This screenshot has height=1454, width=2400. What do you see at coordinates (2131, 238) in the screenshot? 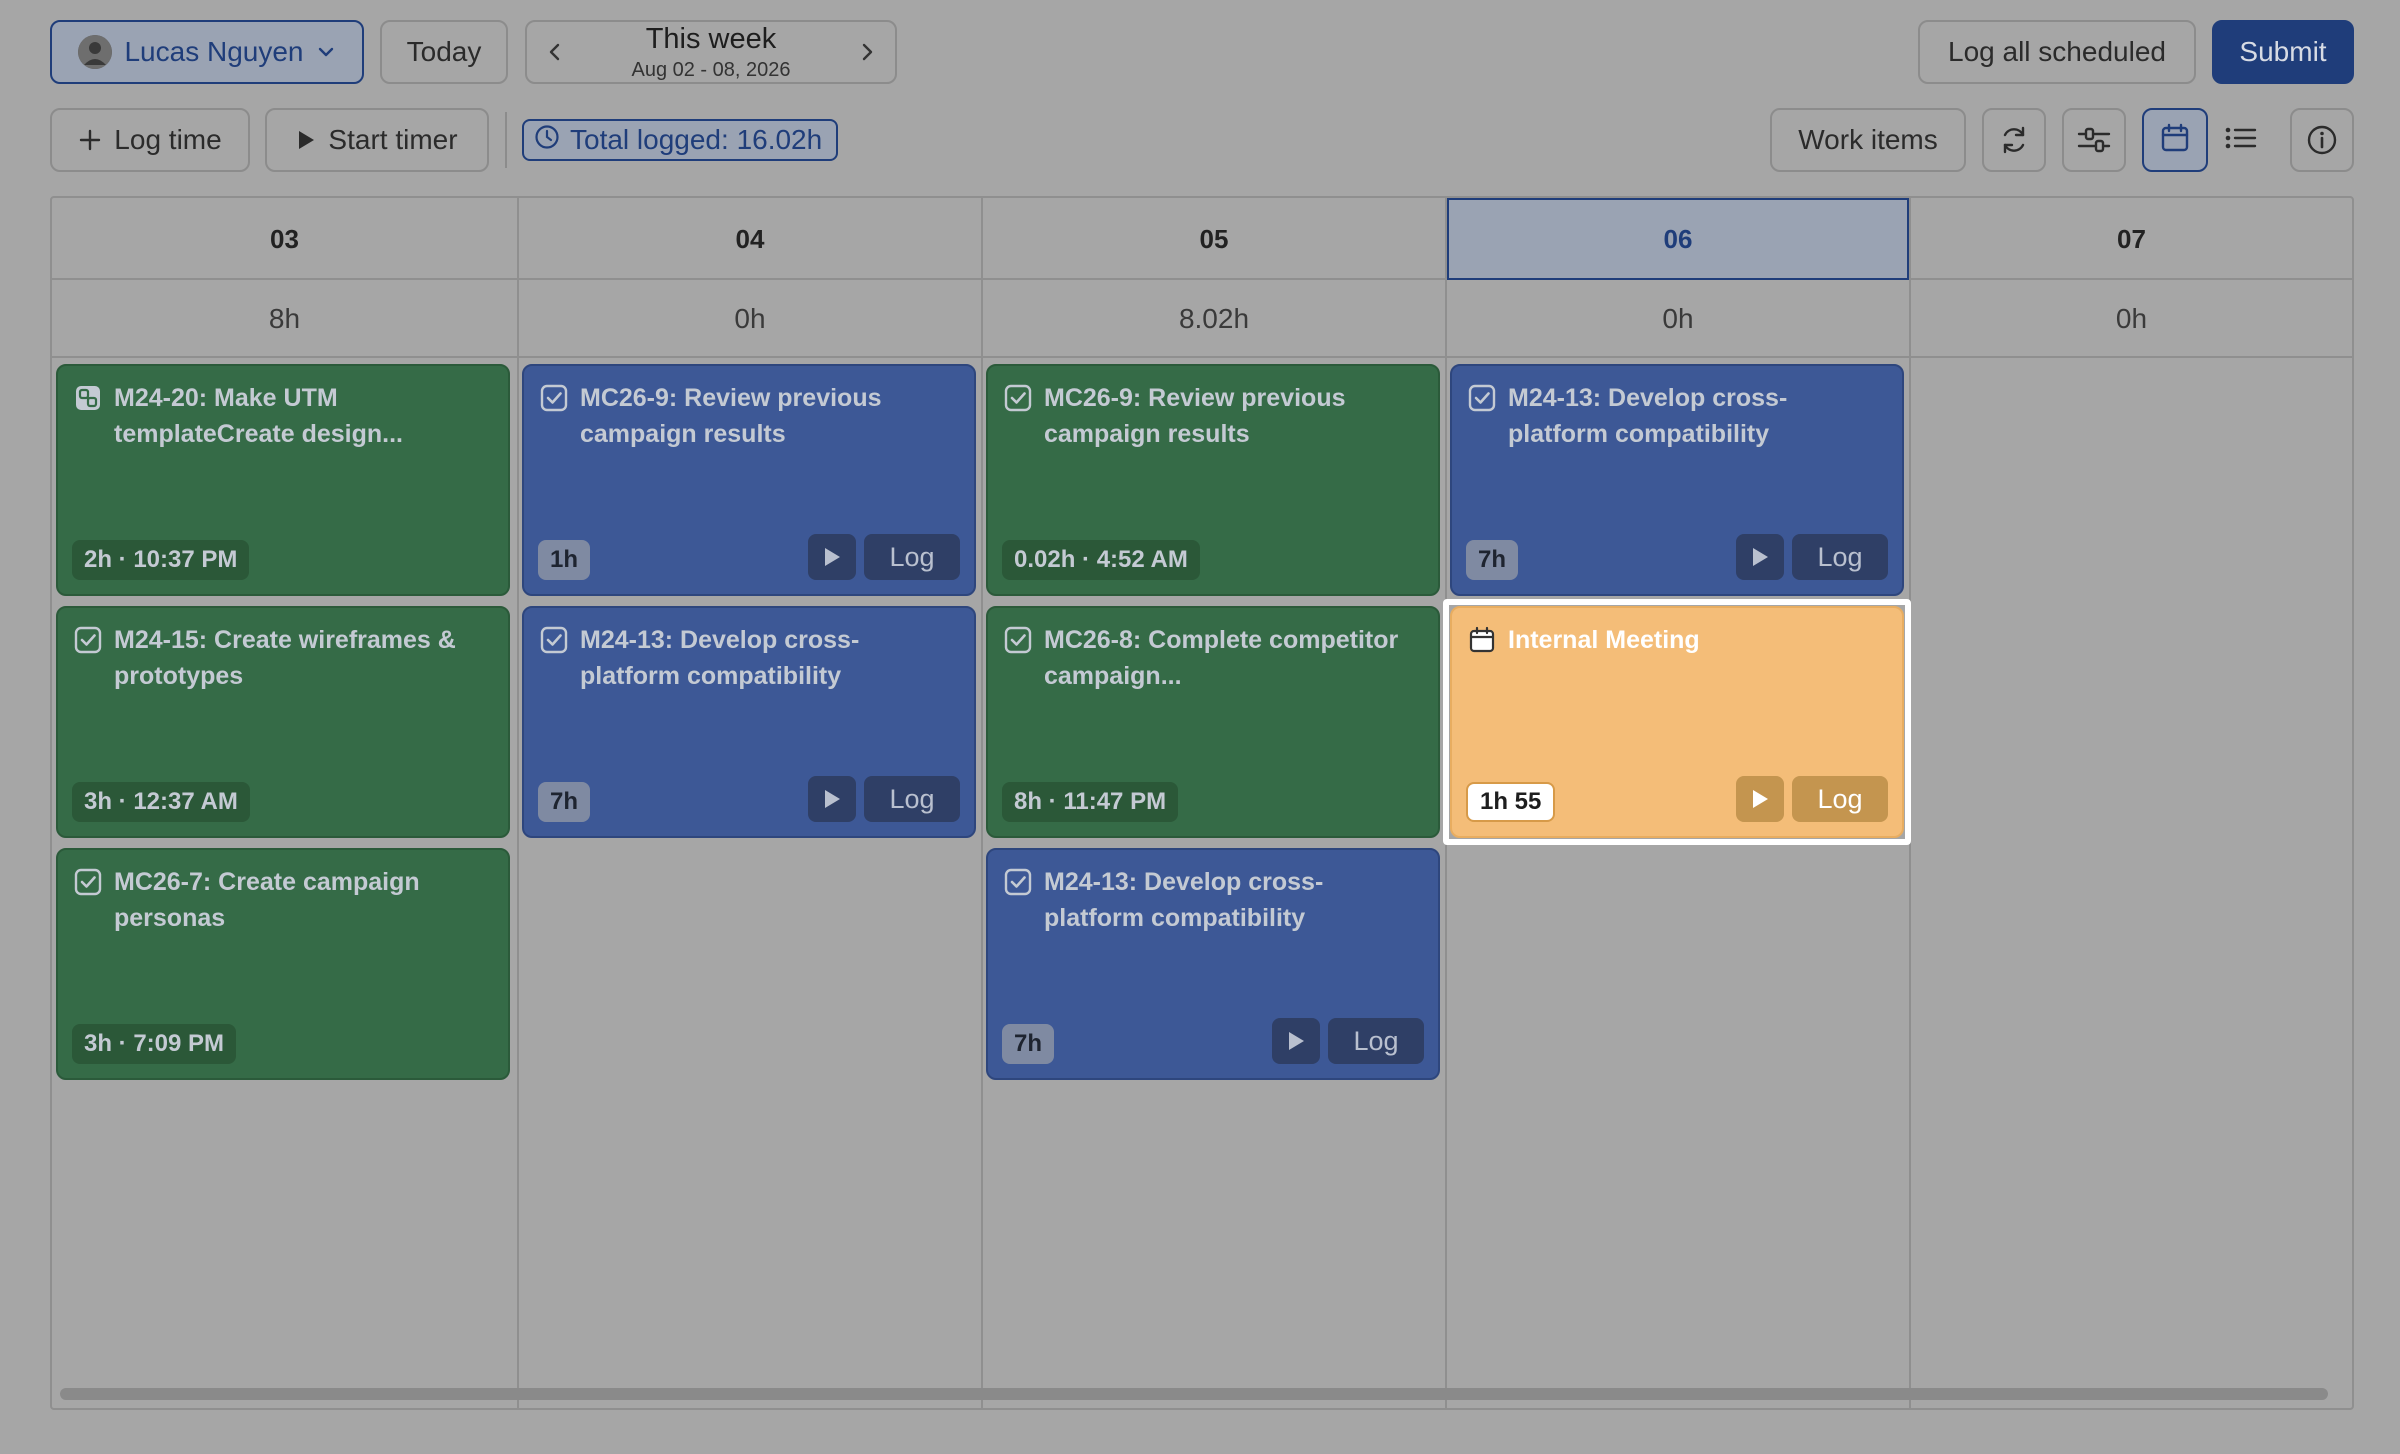
I see `day-header: 07` at bounding box center [2131, 238].